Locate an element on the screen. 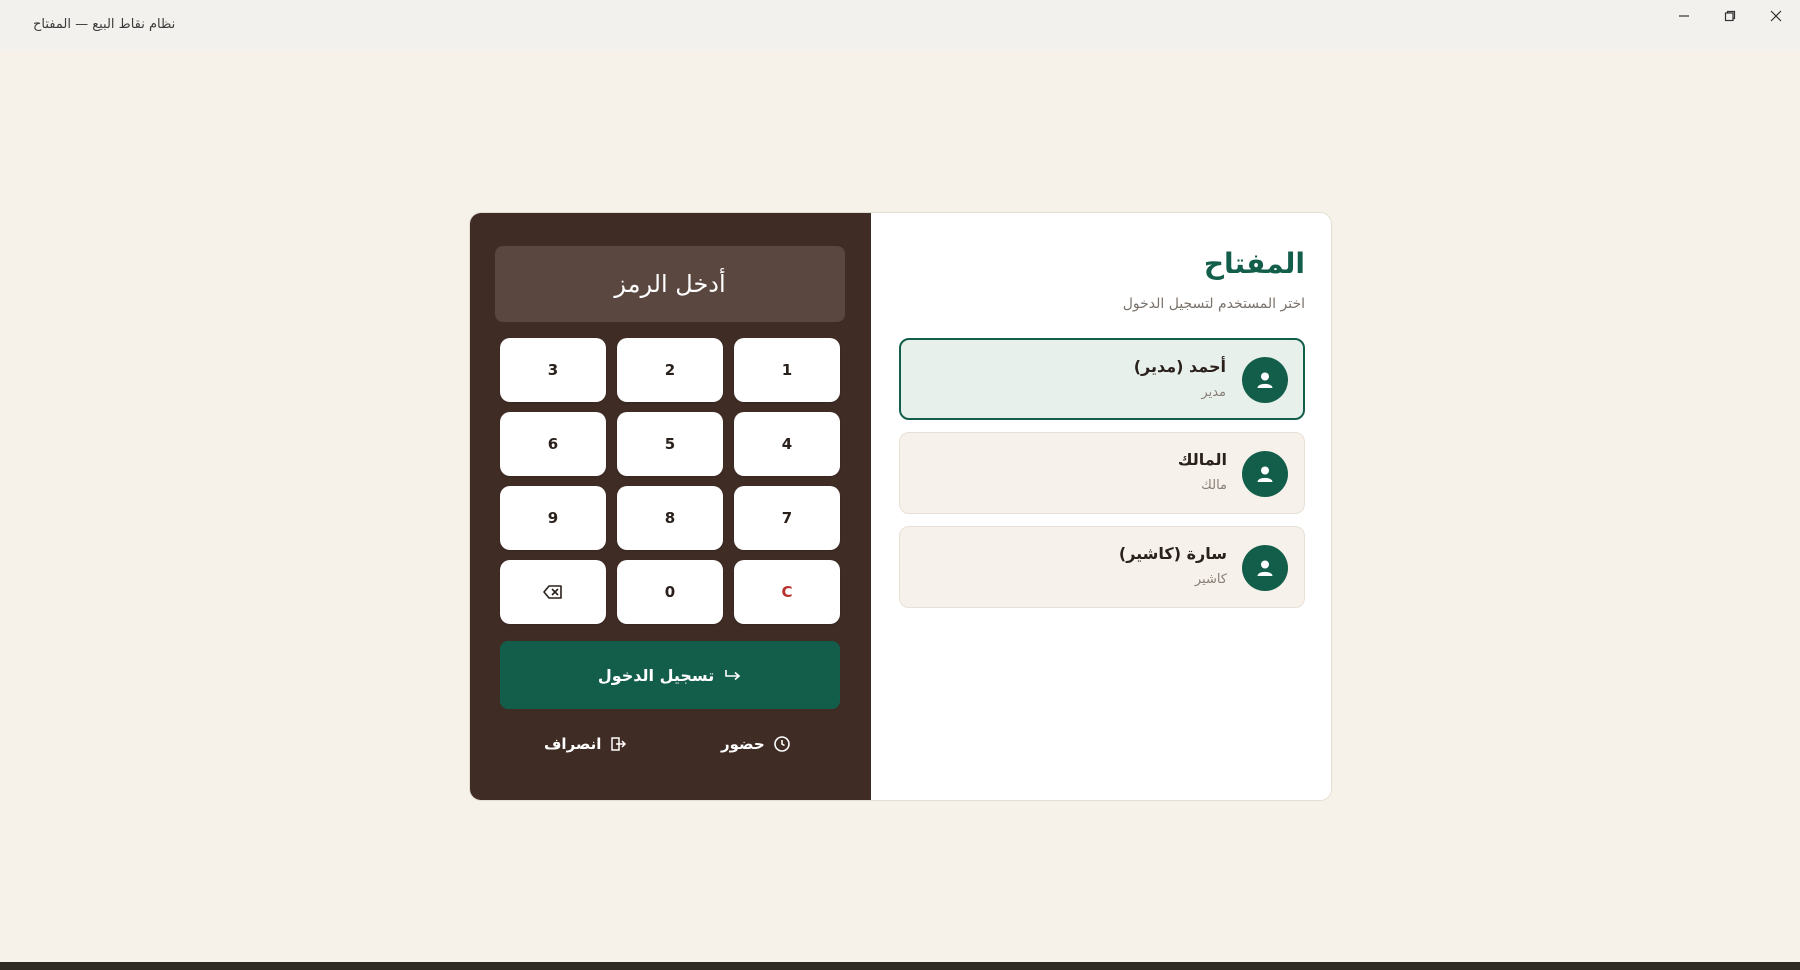 This screenshot has height=970, width=1800. pin-display: أدخل الرمز is located at coordinates (670, 284).